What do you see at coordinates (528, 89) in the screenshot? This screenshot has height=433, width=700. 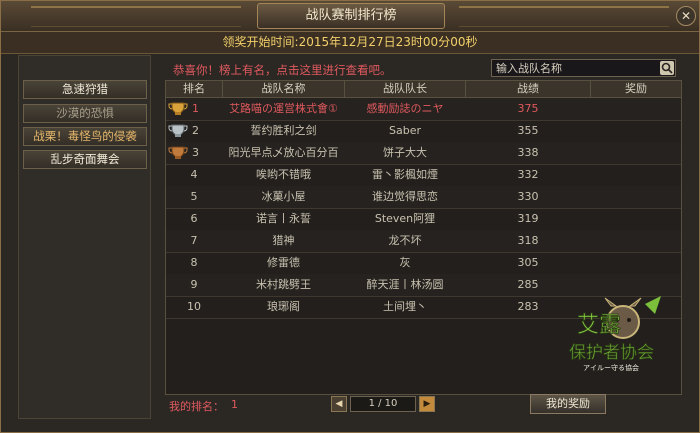 I see `column-header-score: 战绩` at bounding box center [528, 89].